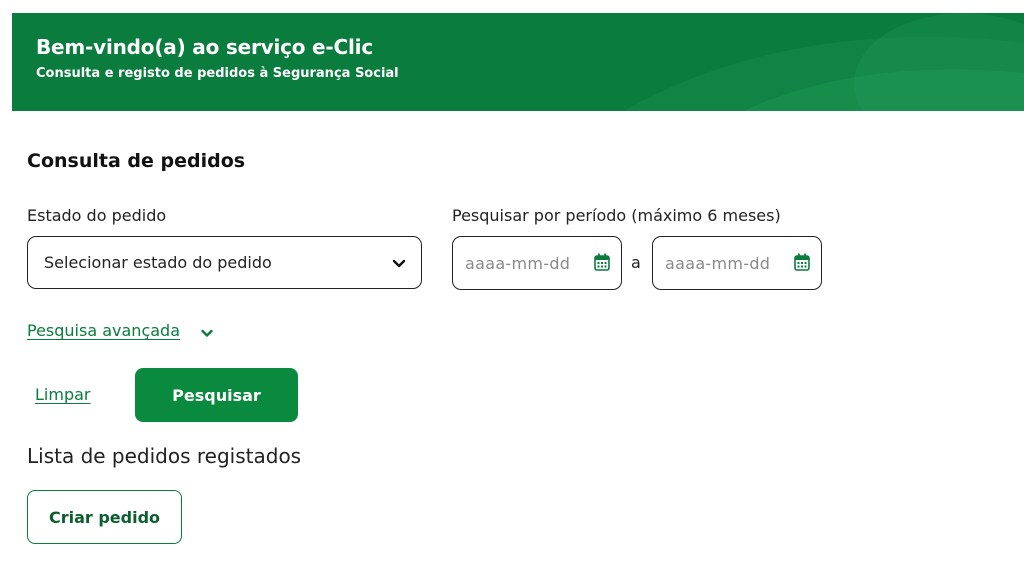 Image resolution: width=1024 pixels, height=576 pixels. What do you see at coordinates (136, 161) in the screenshot?
I see `section-title: Consulta de pedidos` at bounding box center [136, 161].